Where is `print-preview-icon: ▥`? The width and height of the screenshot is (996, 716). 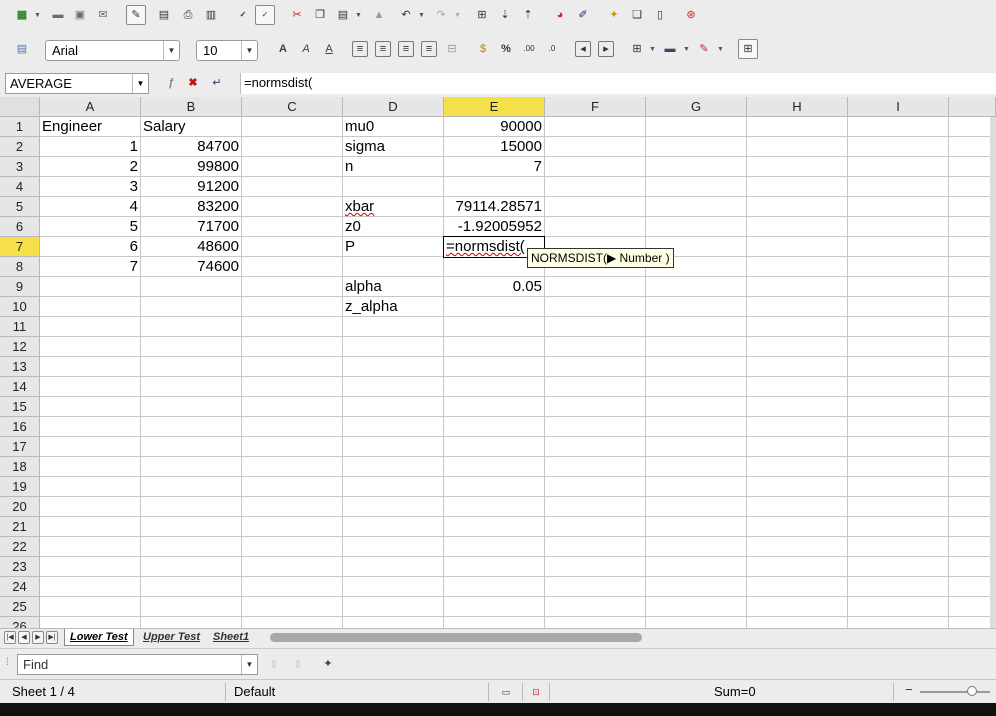
print-preview-icon: ▥ is located at coordinates (211, 15).